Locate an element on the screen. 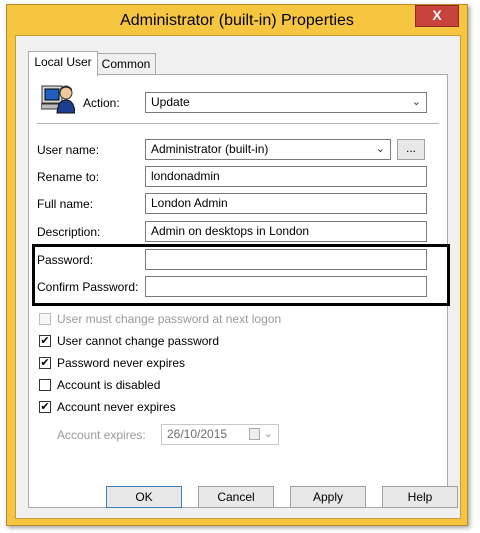 The width and height of the screenshot is (480, 533). description-label: Description: is located at coordinates (69, 232).